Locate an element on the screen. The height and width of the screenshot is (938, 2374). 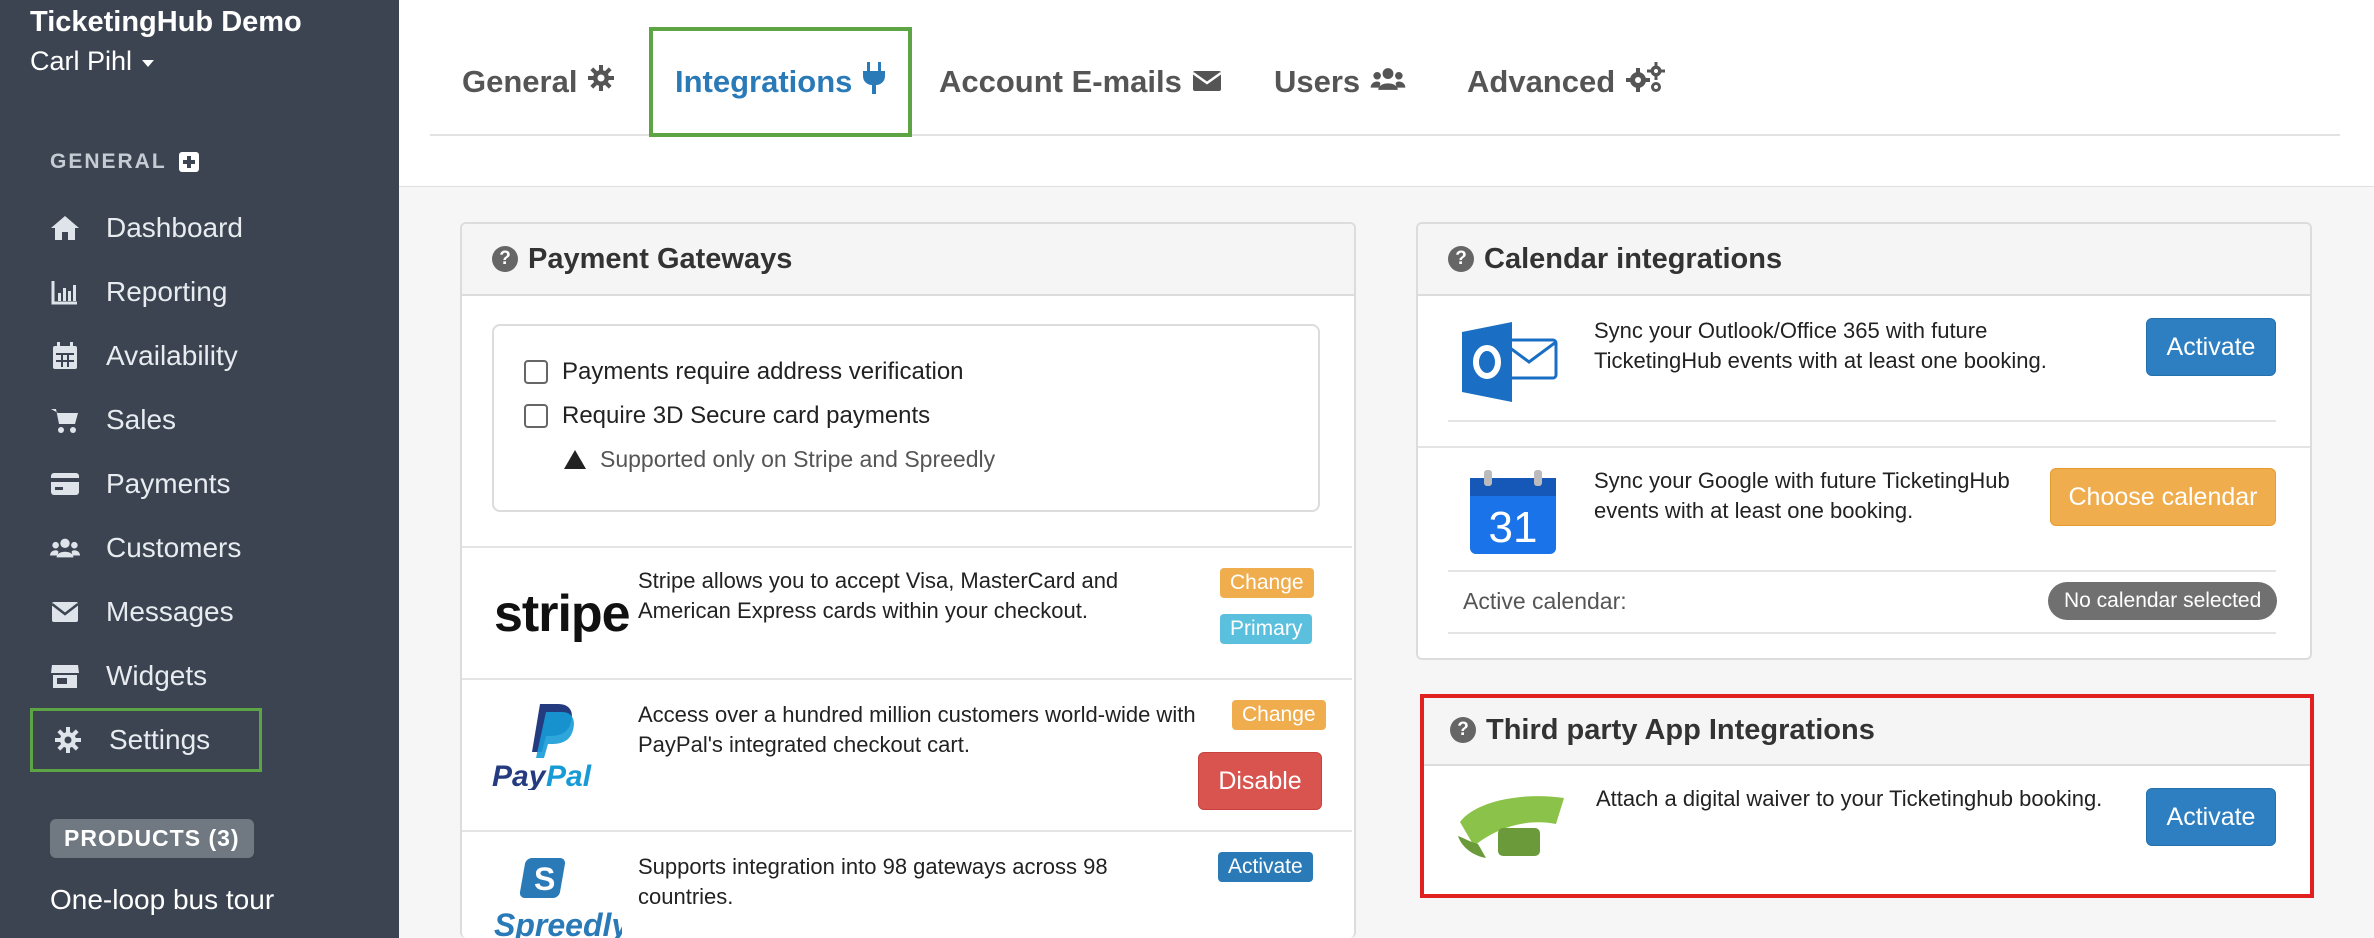
sidebar-item-label: Settings is located at coordinates (160, 739).